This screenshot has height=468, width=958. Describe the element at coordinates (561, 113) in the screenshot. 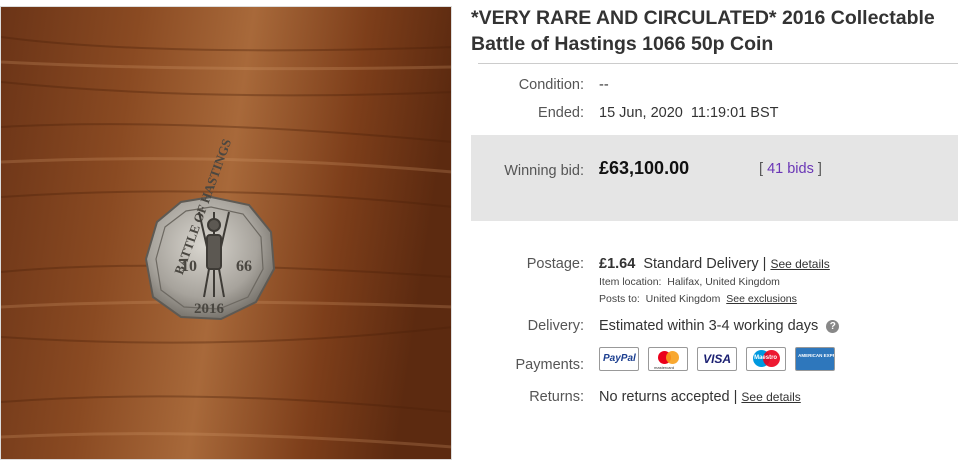

I see `ended-label: Ended:` at that location.